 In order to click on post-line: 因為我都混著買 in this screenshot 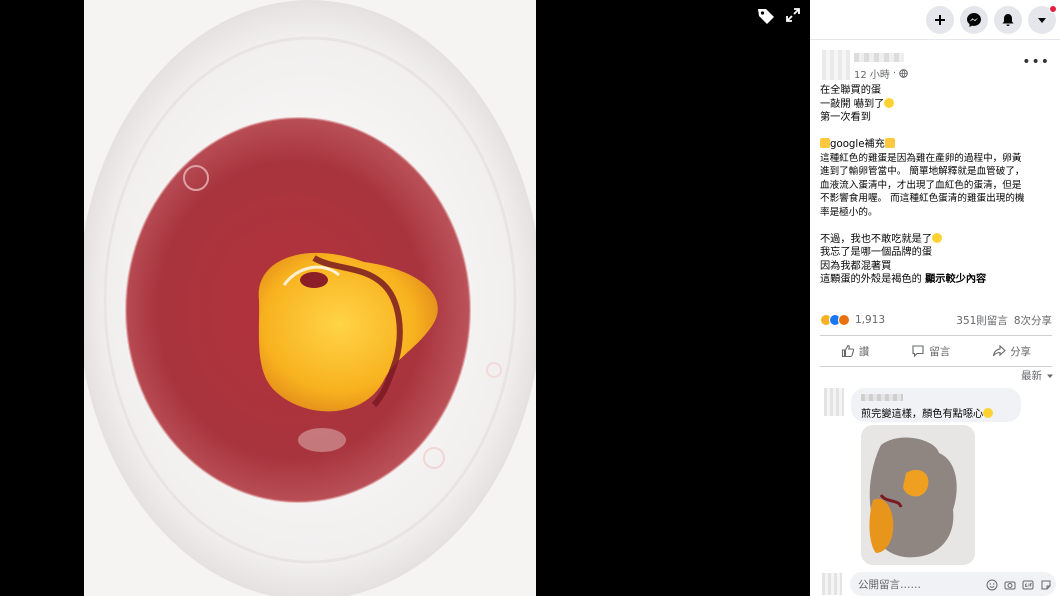, I will do `click(856, 266)`.